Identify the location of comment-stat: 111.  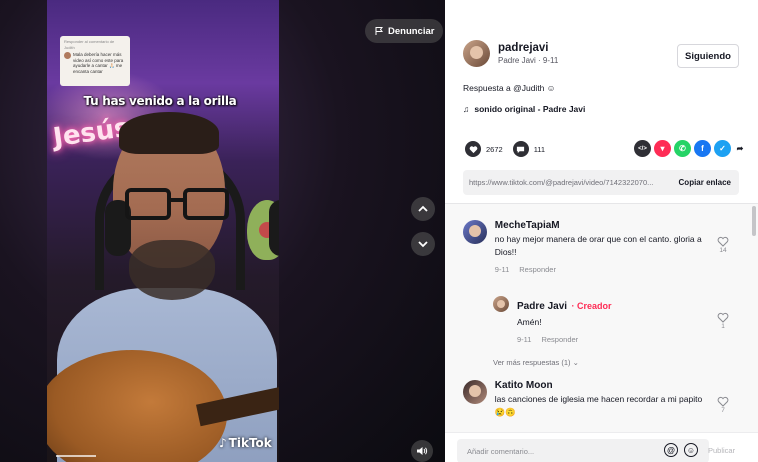
(529, 149).